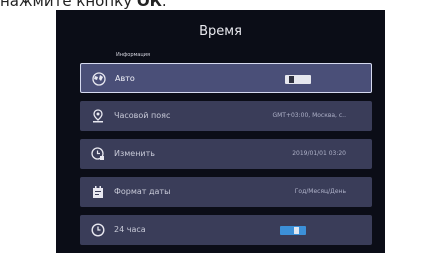  What do you see at coordinates (130, 229) in the screenshot?
I see `setting-label: 24 часа` at bounding box center [130, 229].